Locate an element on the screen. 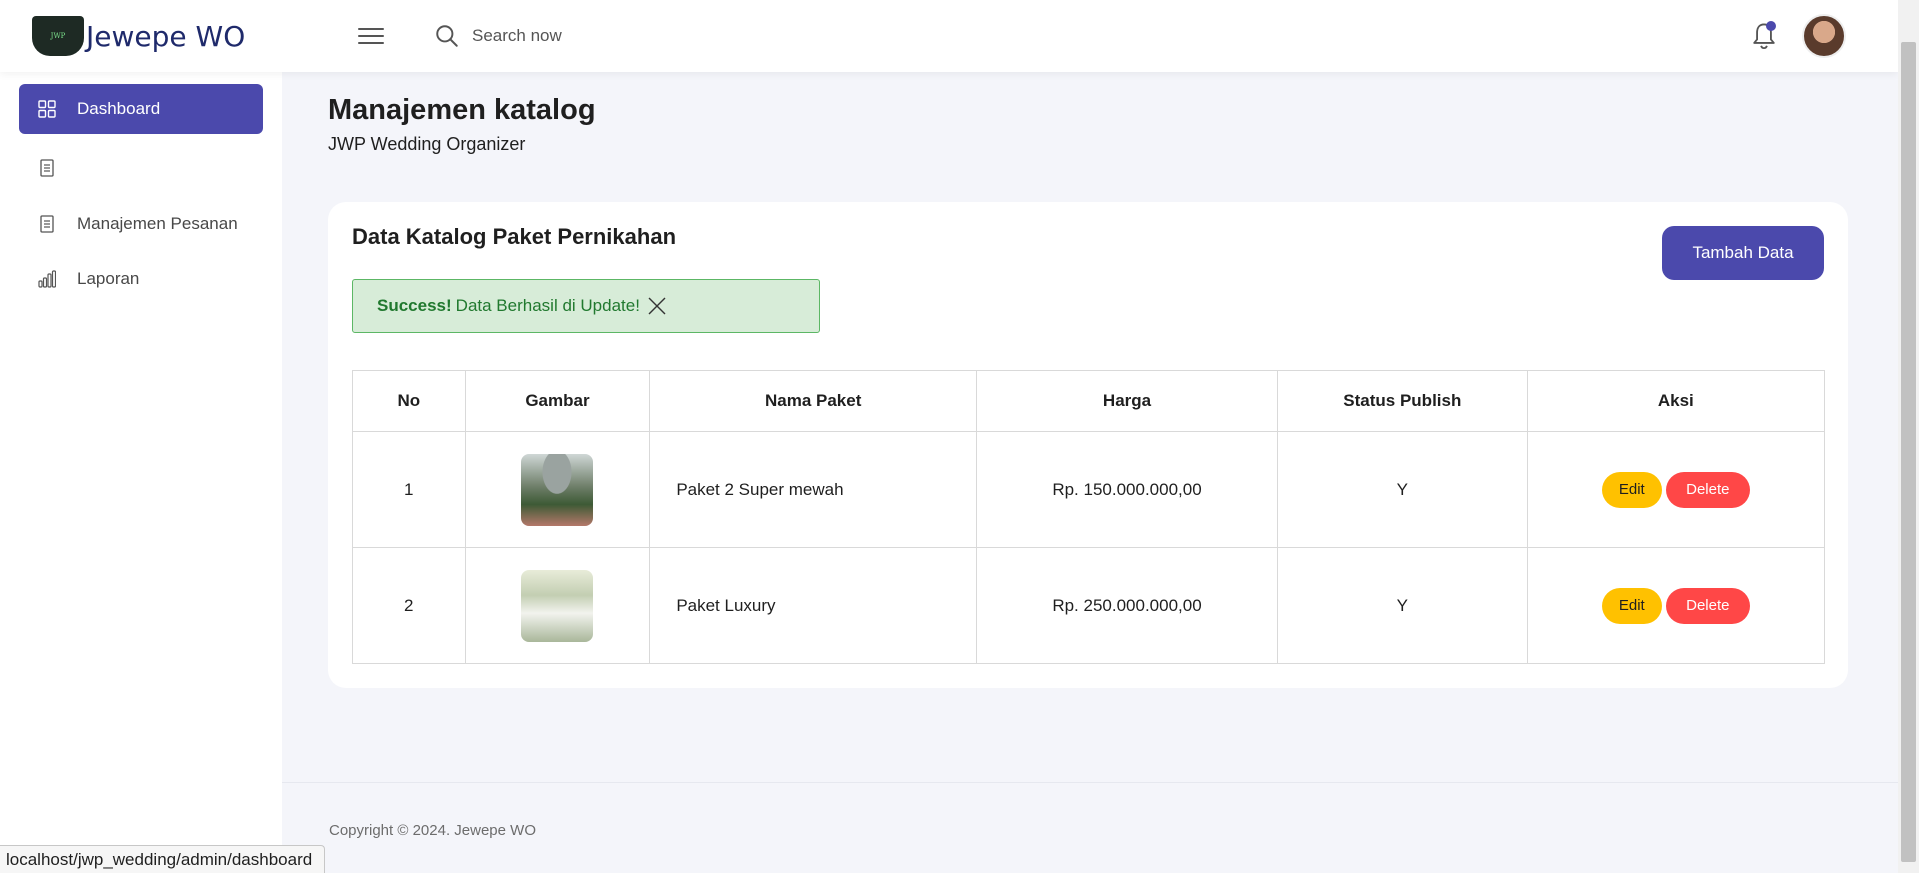 This screenshot has height=873, width=1919. close-icon is located at coordinates (657, 306).